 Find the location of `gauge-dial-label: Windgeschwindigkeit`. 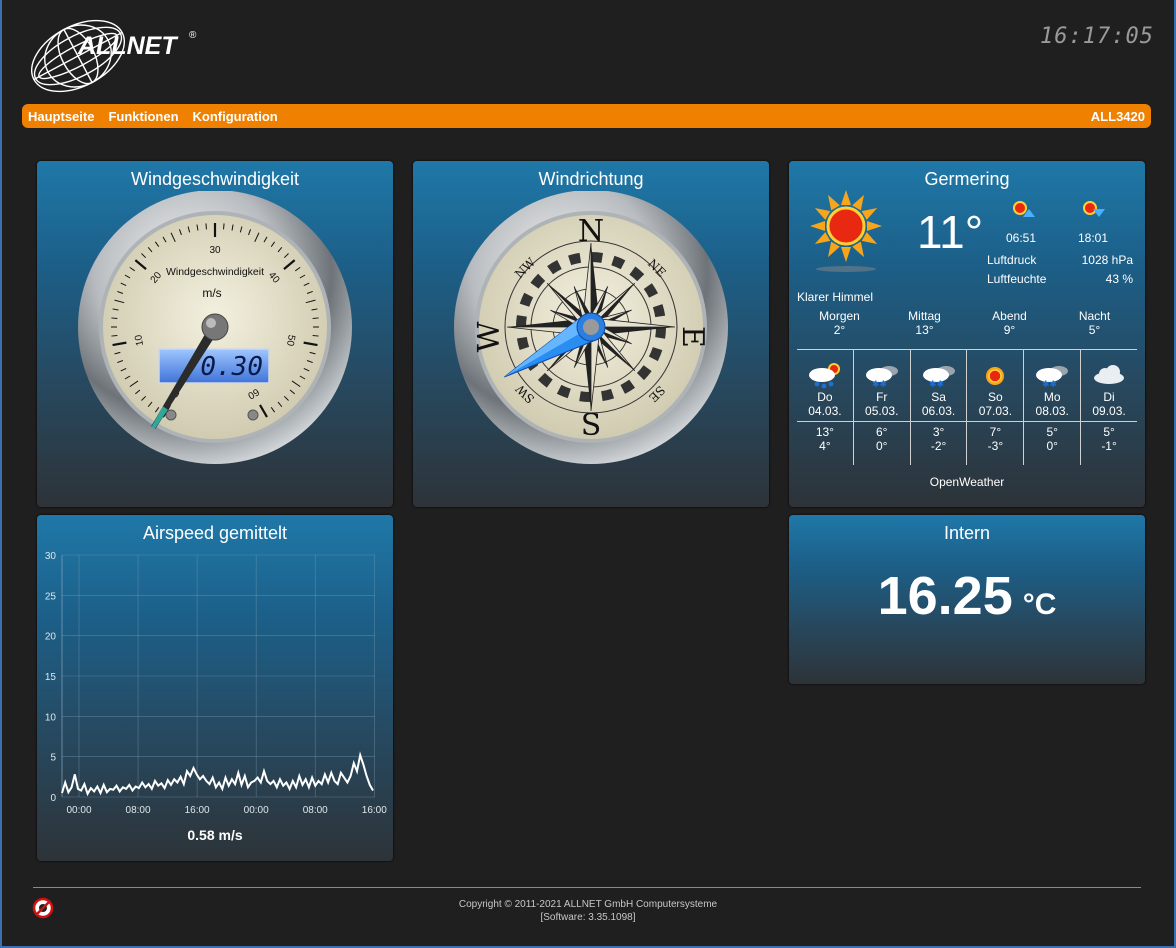

gauge-dial-label: Windgeschwindigkeit is located at coordinates (215, 272).